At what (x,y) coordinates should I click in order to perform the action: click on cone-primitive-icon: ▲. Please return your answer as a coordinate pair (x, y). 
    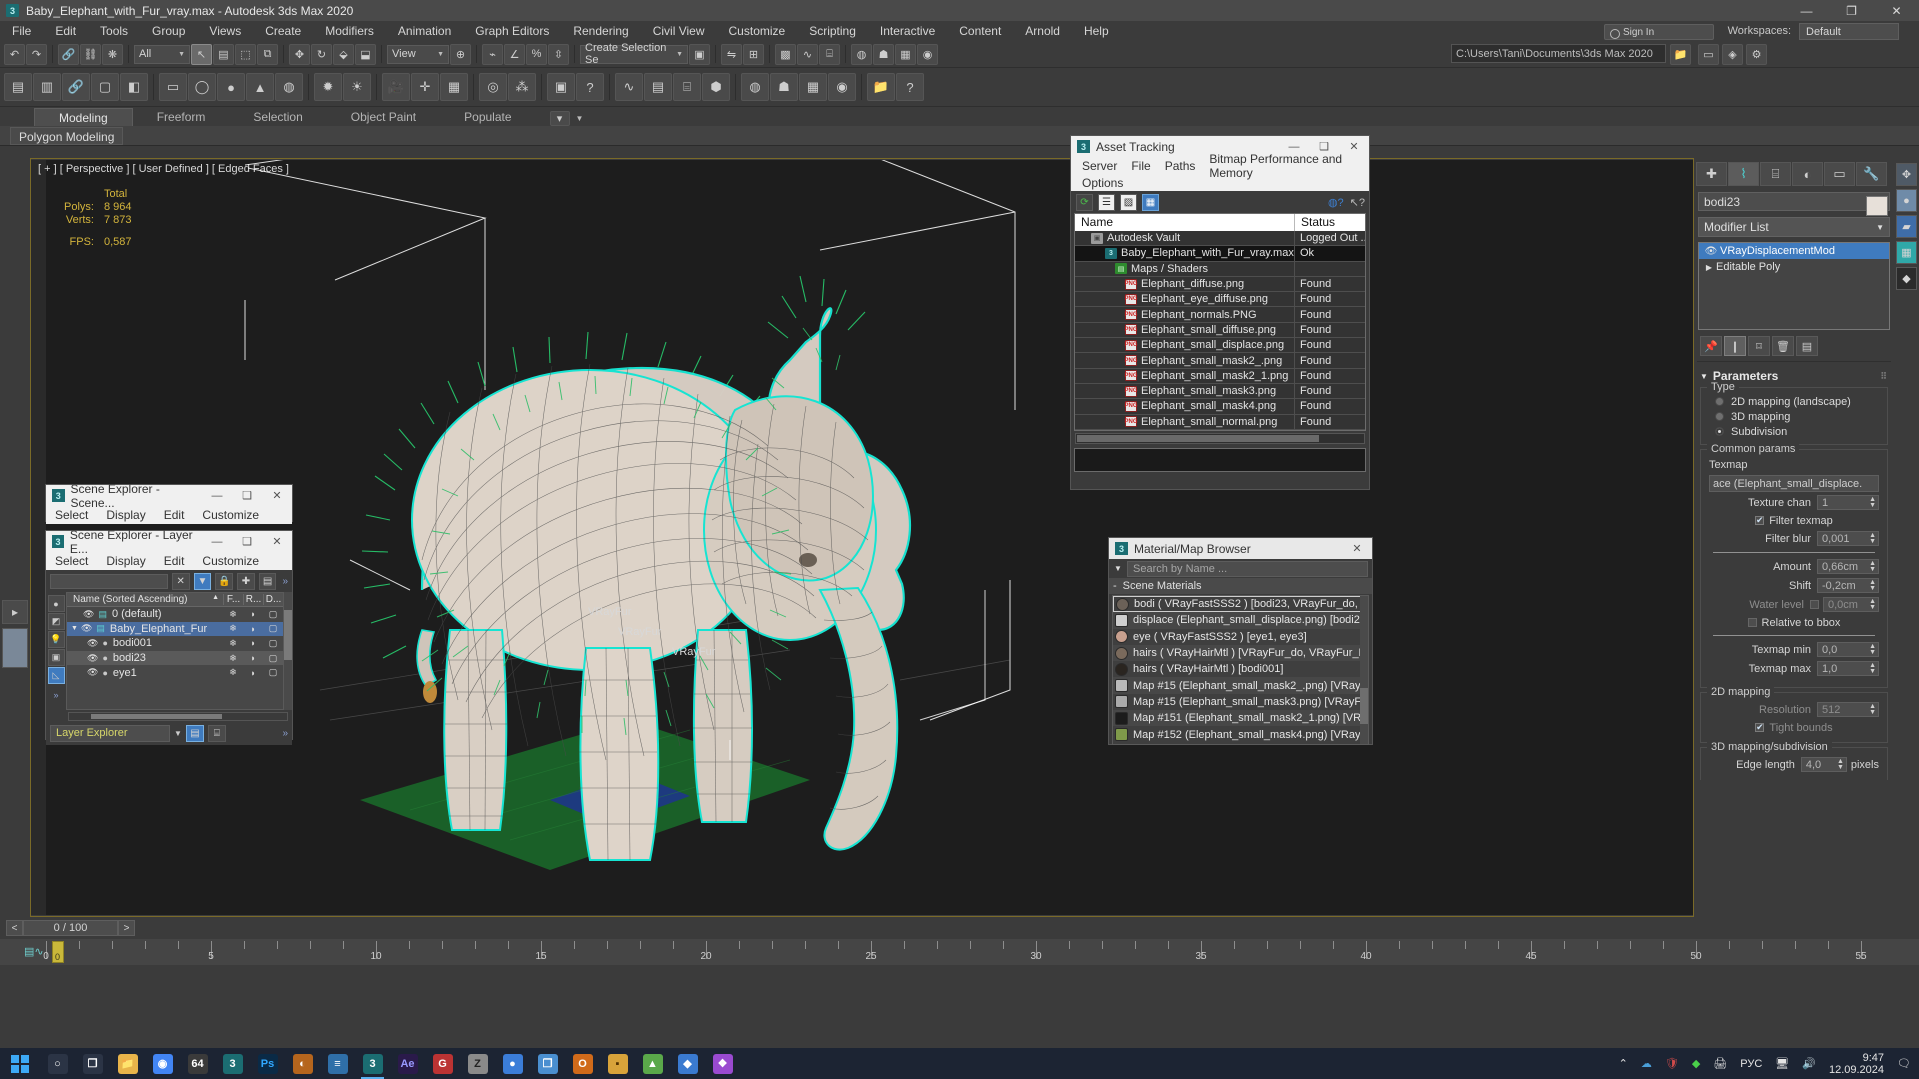
    Looking at the image, I should click on (260, 87).